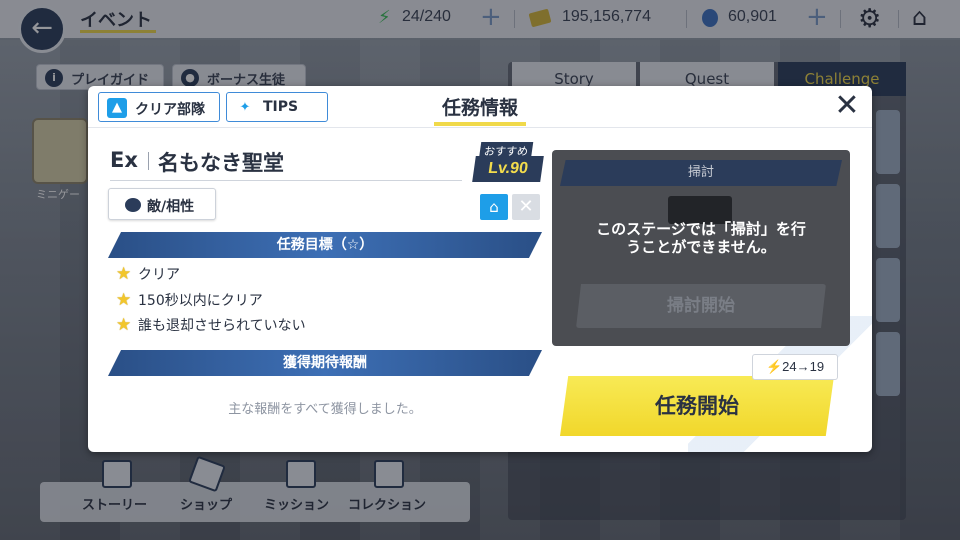  Describe the element at coordinates (200, 301) in the screenshot. I see `objective-text: 150秒以内にクリア` at that location.